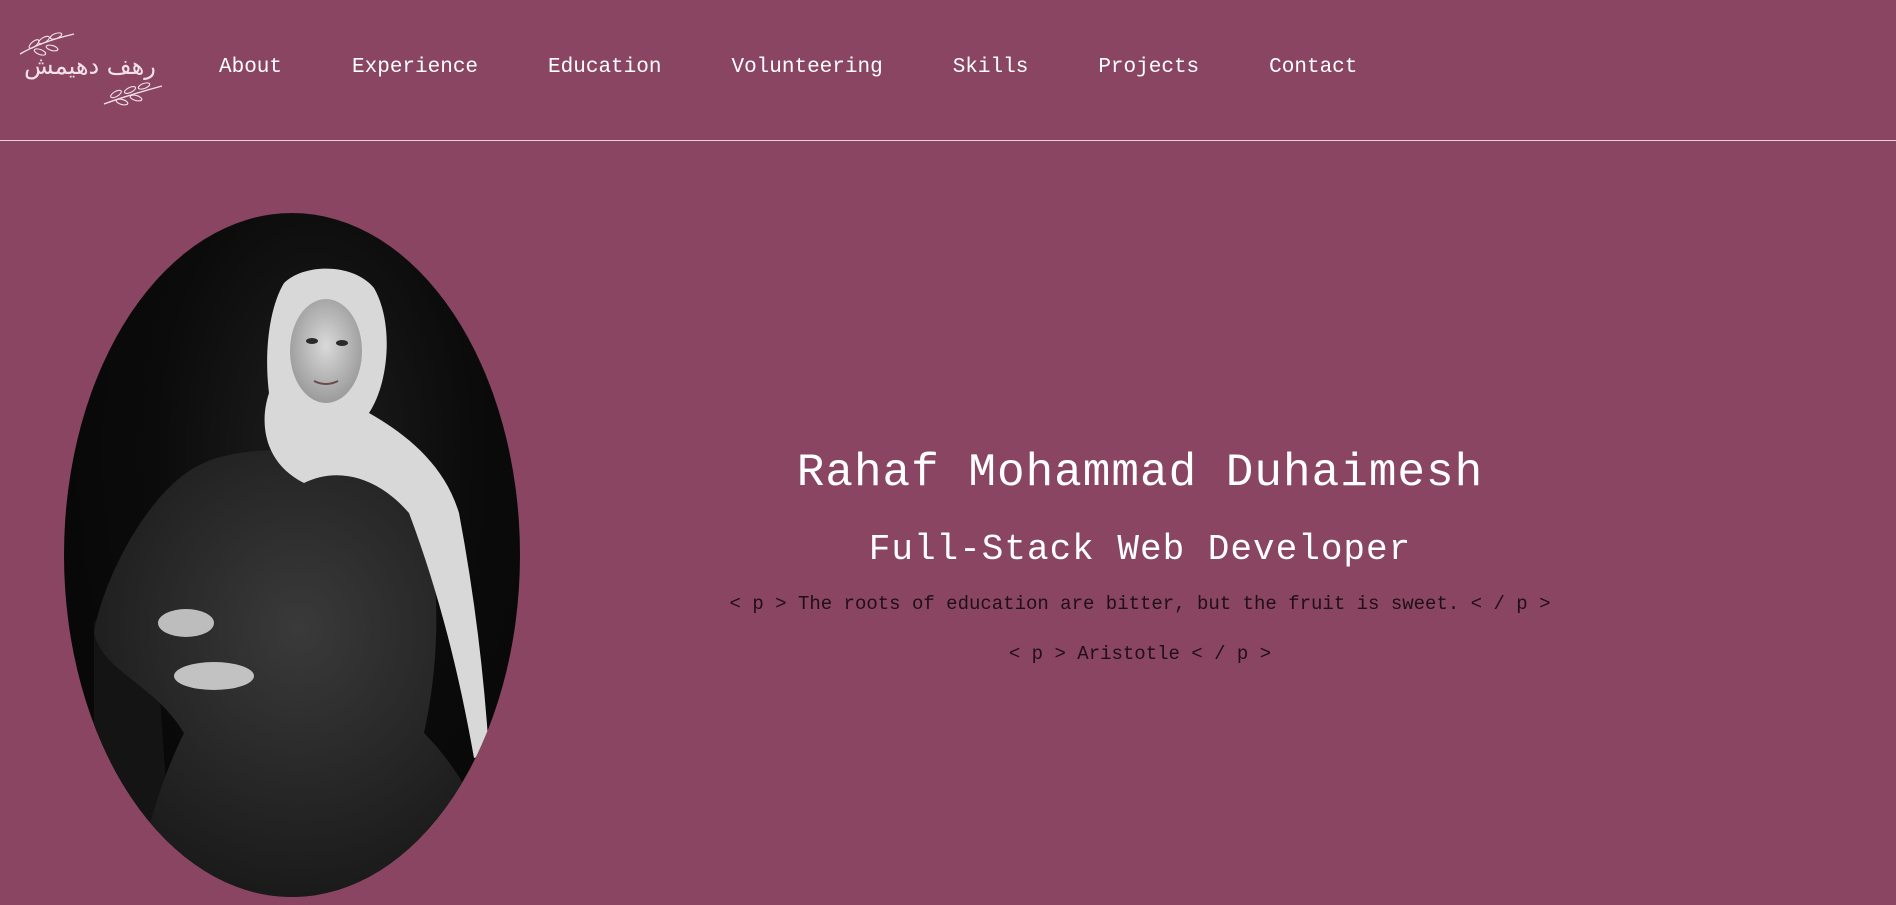 This screenshot has width=1896, height=905. Describe the element at coordinates (415, 68) in the screenshot. I see `nav-link-experience: Experience` at that location.